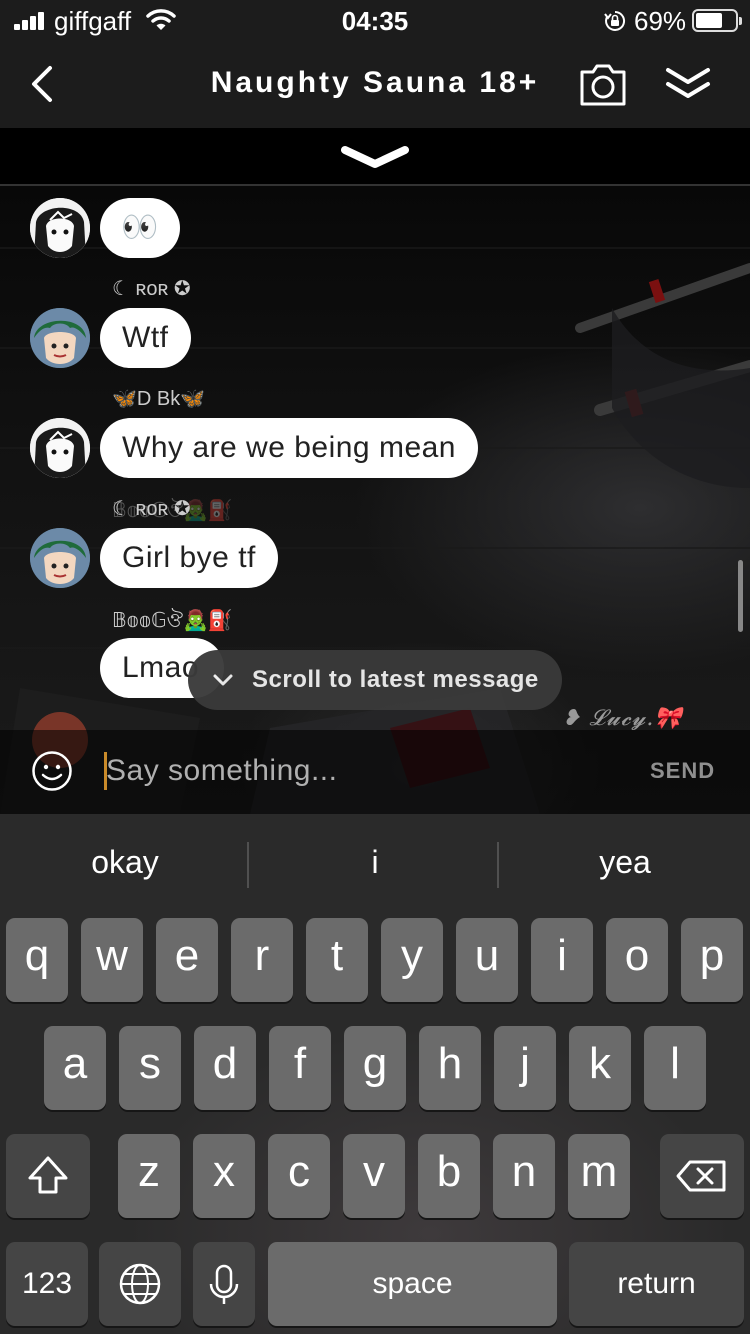 The image size is (750, 1334). I want to click on sender-name: 𝔹𝕠𝕠𝔾ঔ🧟‍♂️⛽, so click(172, 622).